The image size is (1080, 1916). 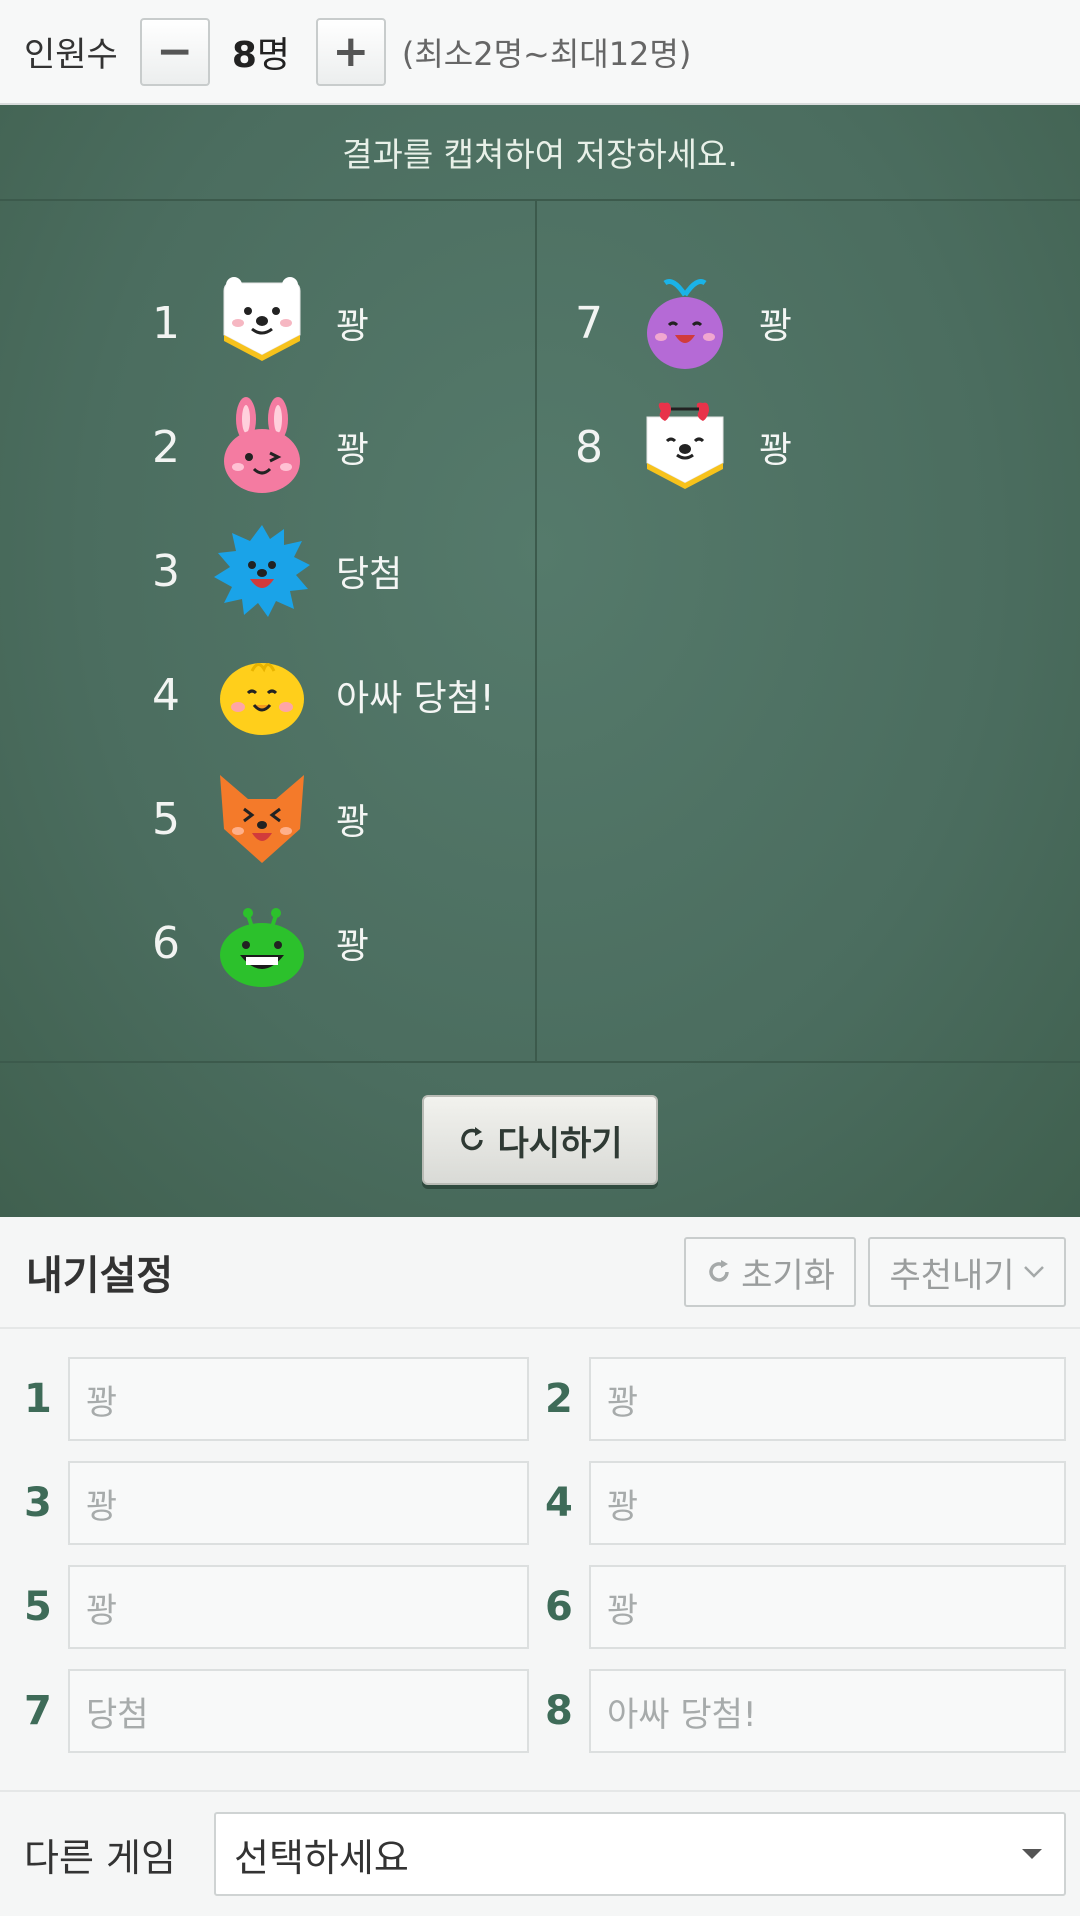 I want to click on bet-input-7: 당첨, so click(x=298, y=1711).